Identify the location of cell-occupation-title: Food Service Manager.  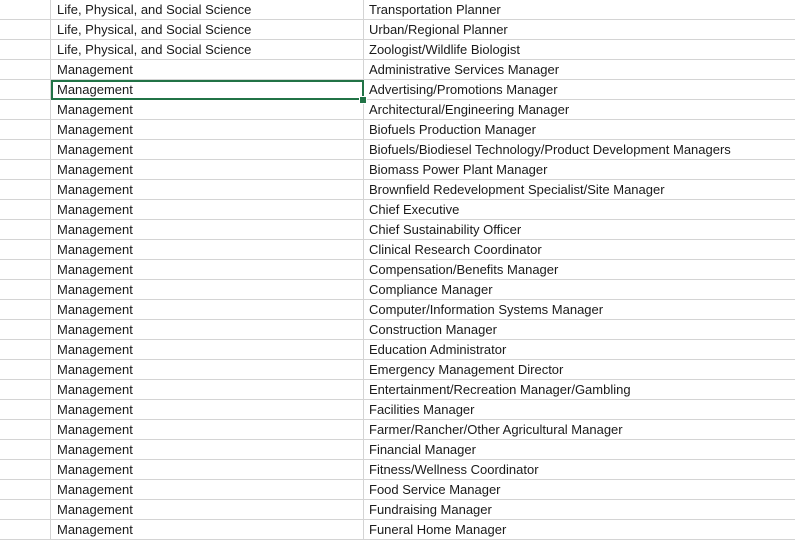
(579, 489).